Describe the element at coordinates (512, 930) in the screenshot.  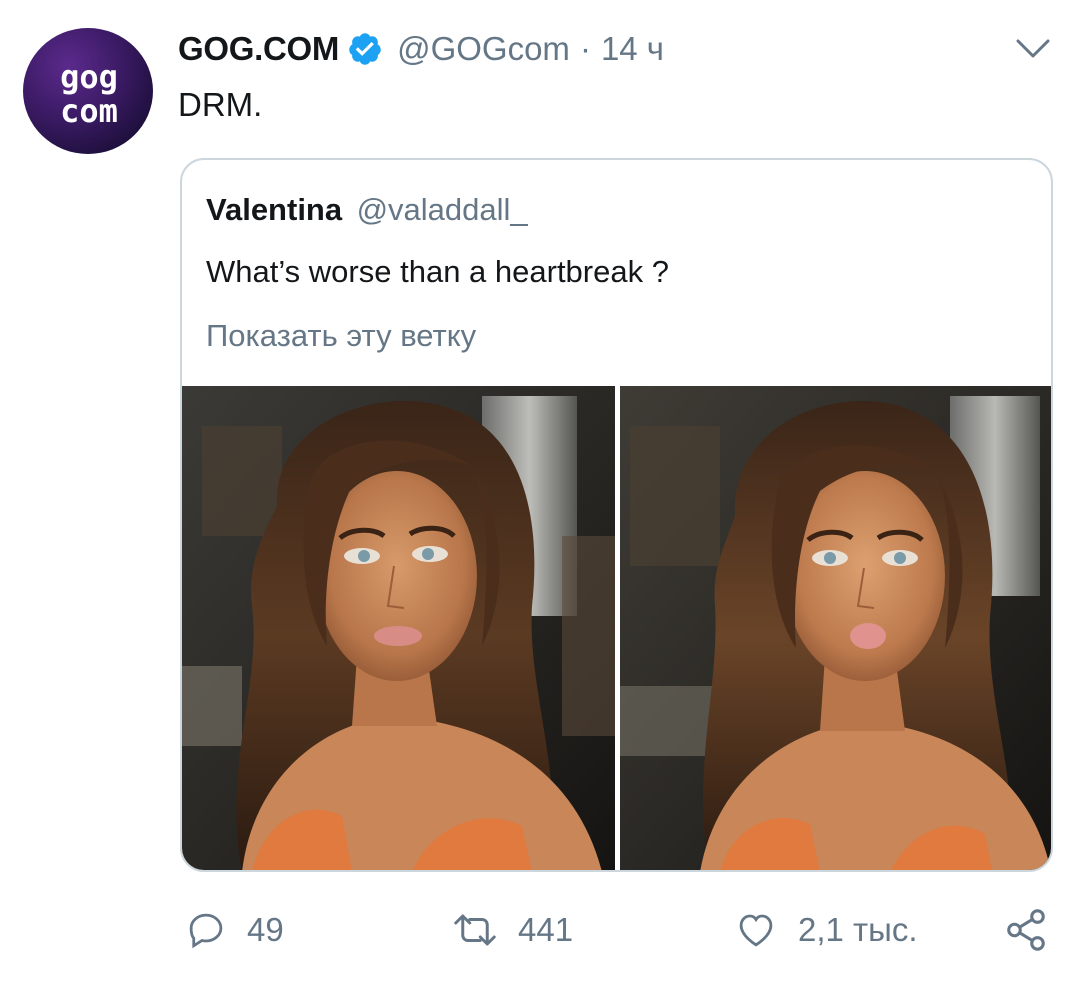
I see `retweet-button: 441` at that location.